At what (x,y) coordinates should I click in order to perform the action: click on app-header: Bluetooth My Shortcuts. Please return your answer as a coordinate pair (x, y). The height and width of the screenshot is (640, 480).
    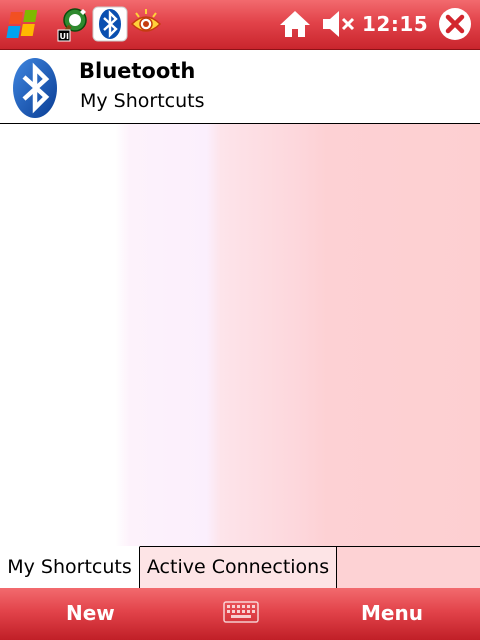
    Looking at the image, I should click on (240, 87).